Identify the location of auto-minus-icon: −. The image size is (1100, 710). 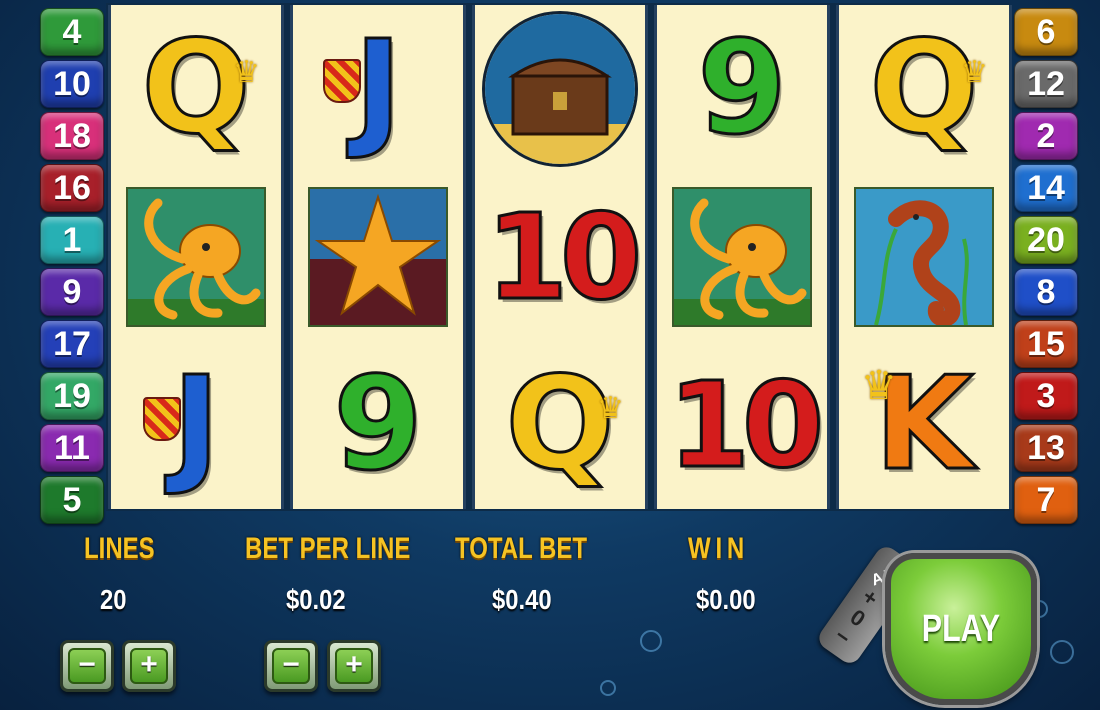
(842, 637).